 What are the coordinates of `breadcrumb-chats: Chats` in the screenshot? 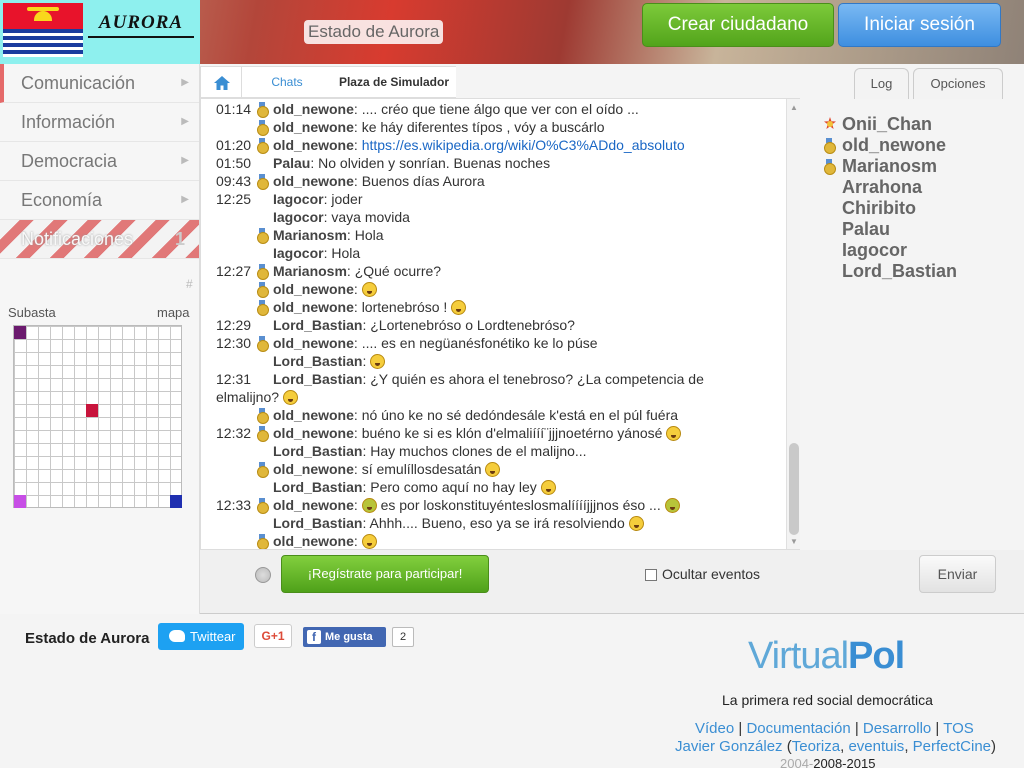 It's located at (287, 82).